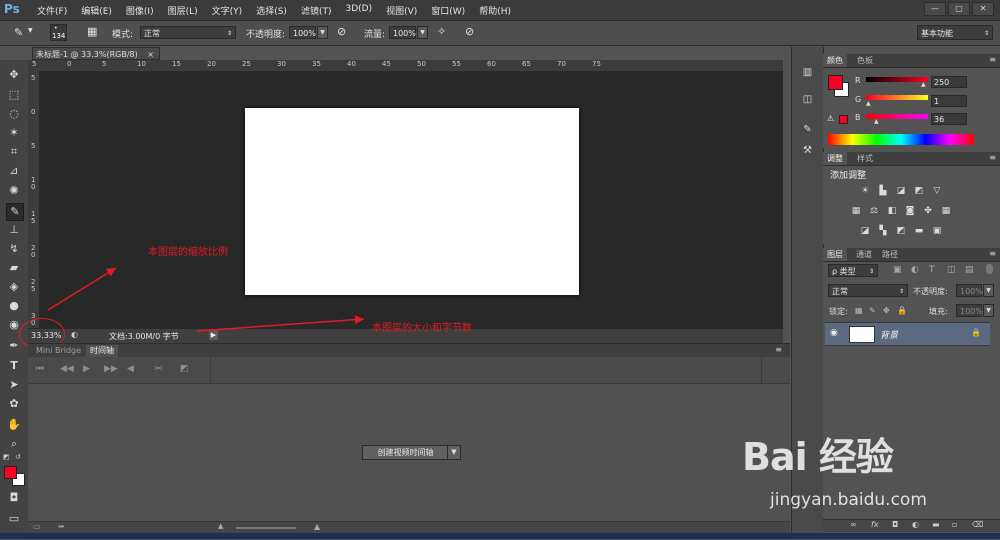  Describe the element at coordinates (915, 270) in the screenshot. I see `filter-adjustment-icon: ◐` at that location.